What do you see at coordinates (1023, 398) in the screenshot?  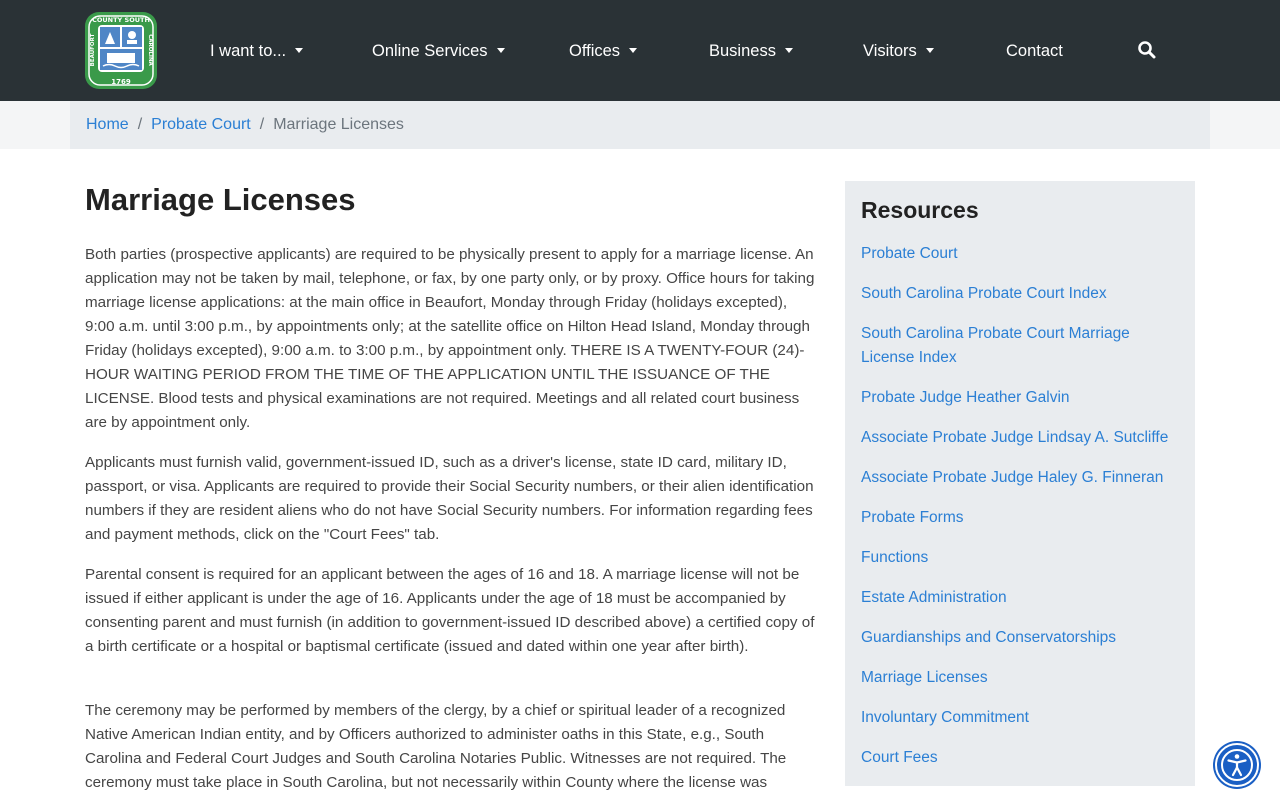 I see `sidebar-link-judge-galvin: Probate Judge Heather Galvin` at bounding box center [1023, 398].